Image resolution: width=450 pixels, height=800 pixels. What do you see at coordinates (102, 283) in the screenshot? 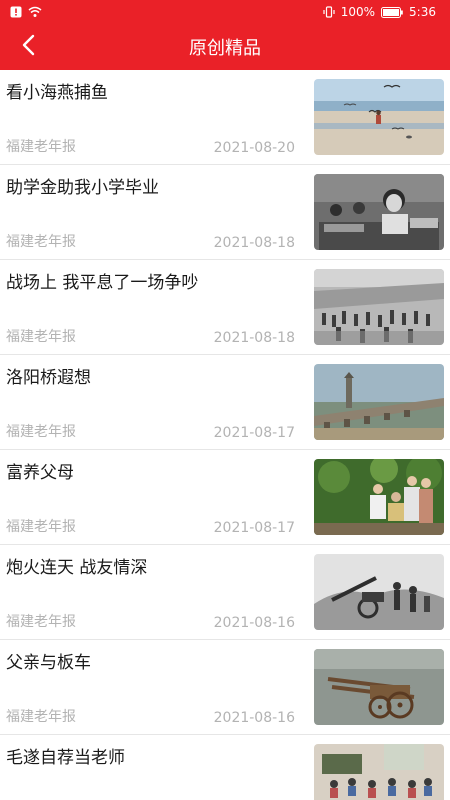
I see `article-title: 战场上 我平息了一场争吵` at bounding box center [102, 283].